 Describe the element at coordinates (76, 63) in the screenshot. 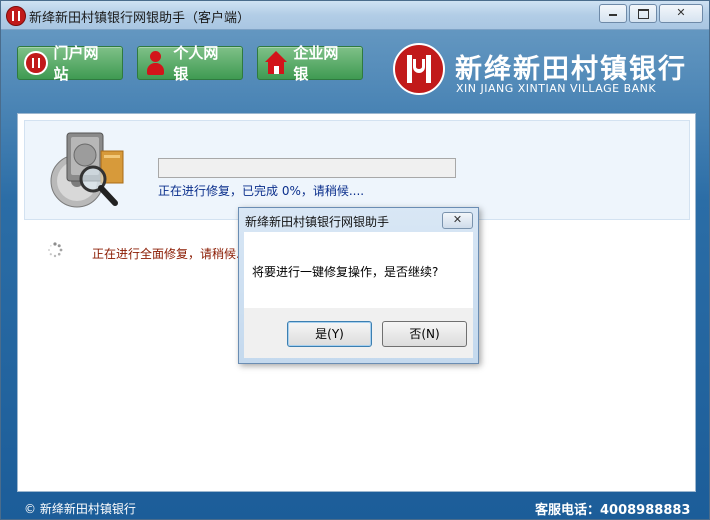

I see `nav-portal-label: 门户网站` at that location.